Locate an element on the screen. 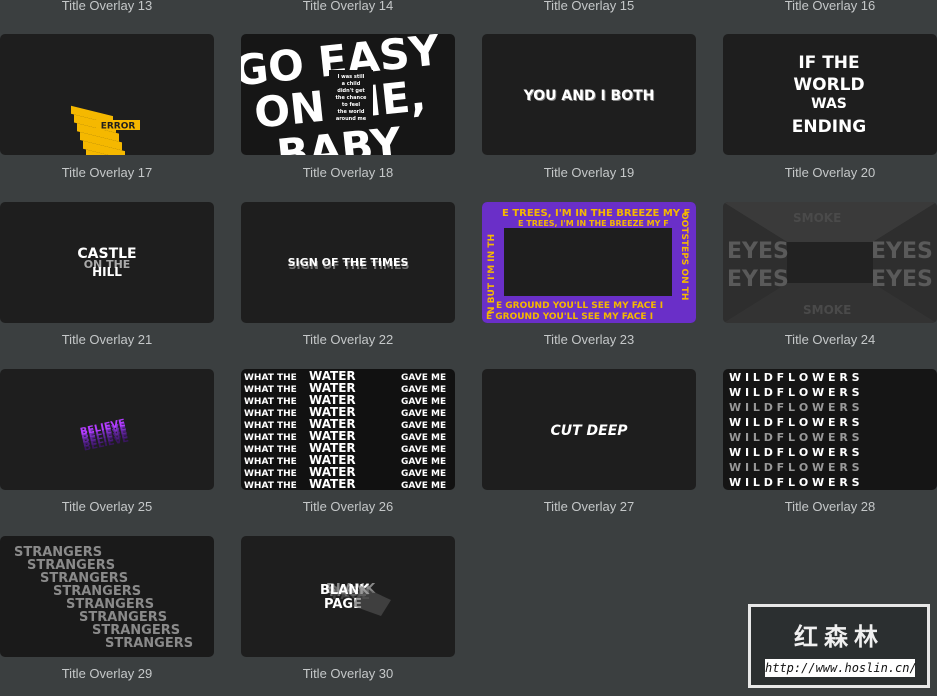 Image resolution: width=937 pixels, height=696 pixels. tile-24-text-right: EYES is located at coordinates (902, 251).